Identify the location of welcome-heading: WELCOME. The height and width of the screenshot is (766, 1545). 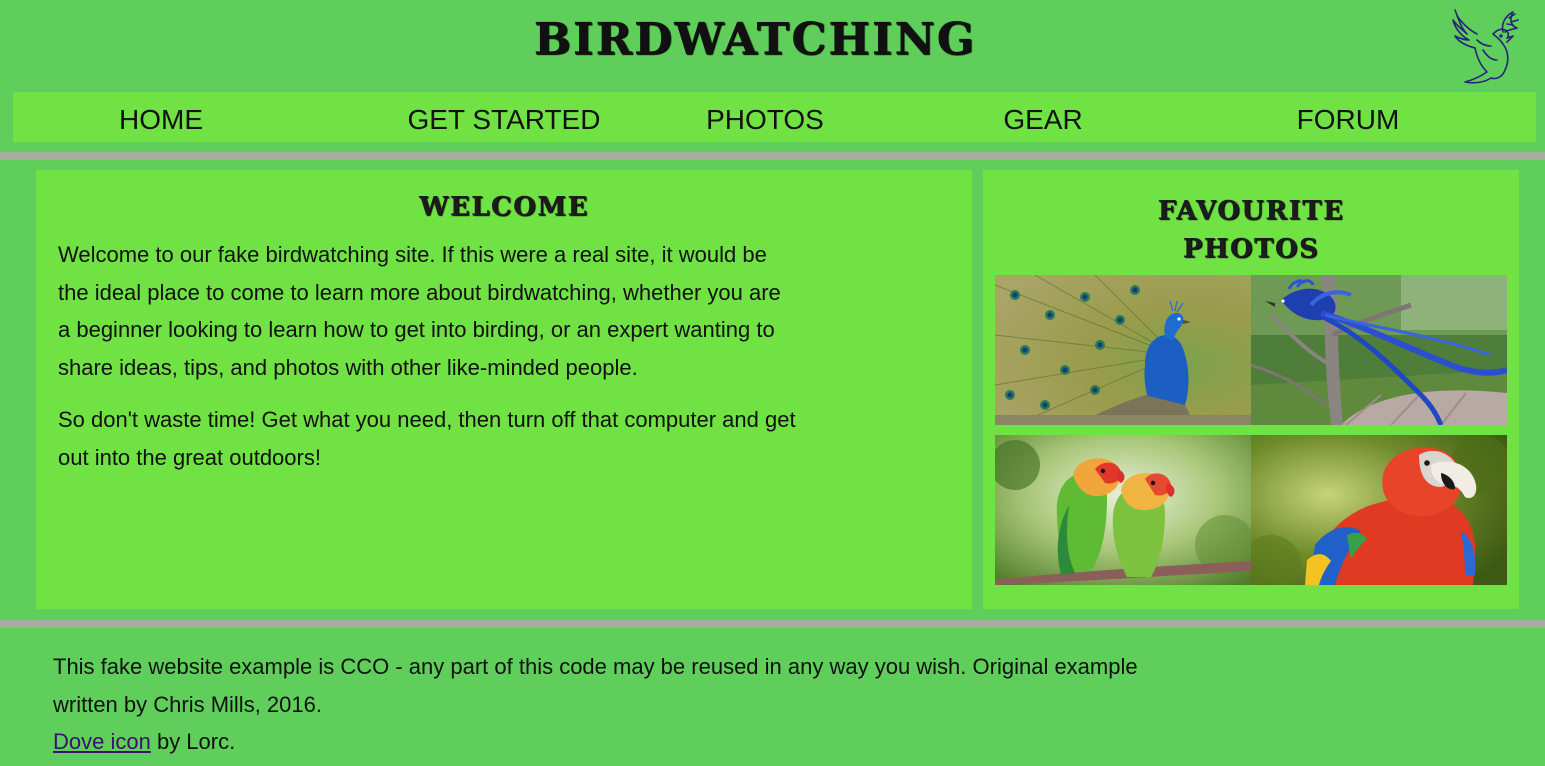
(504, 207).